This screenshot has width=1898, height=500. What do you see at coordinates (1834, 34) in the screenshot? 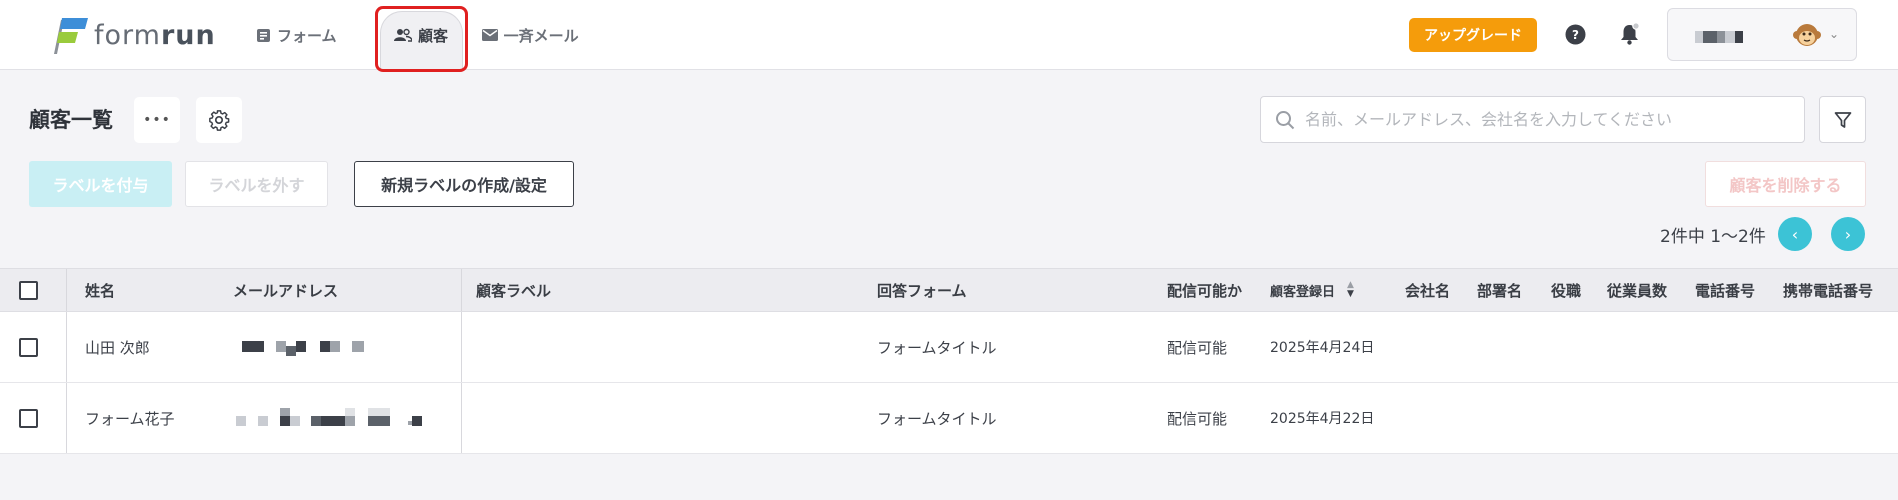
I see `chevron-down-icon: ⌄` at bounding box center [1834, 34].